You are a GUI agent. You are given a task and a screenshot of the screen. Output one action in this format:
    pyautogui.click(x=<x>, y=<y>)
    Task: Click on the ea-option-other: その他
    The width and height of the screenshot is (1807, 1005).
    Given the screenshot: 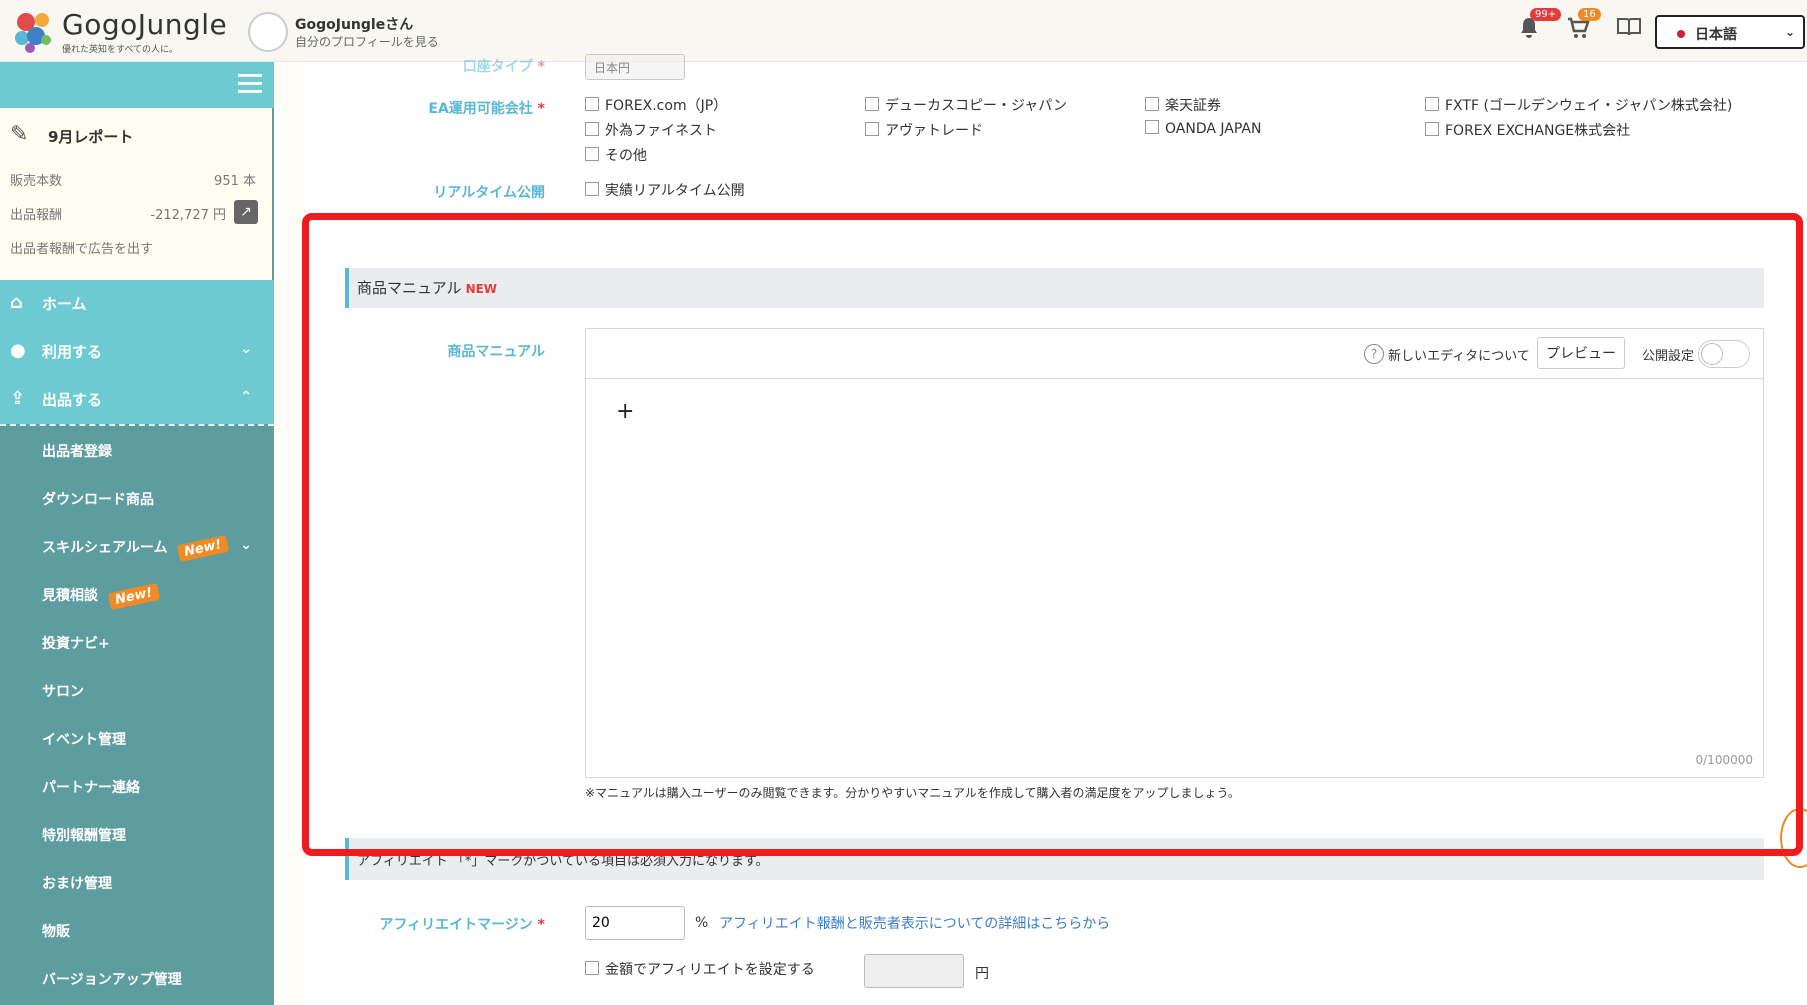 What is the action you would take?
    pyautogui.click(x=616, y=155)
    